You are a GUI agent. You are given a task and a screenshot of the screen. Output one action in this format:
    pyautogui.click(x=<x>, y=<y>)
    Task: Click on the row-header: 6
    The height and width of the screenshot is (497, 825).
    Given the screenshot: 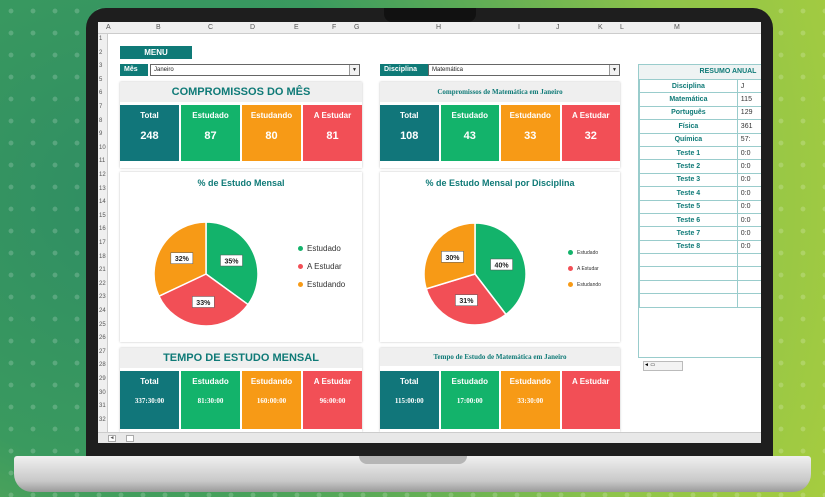 What is the action you would take?
    pyautogui.click(x=100, y=93)
    